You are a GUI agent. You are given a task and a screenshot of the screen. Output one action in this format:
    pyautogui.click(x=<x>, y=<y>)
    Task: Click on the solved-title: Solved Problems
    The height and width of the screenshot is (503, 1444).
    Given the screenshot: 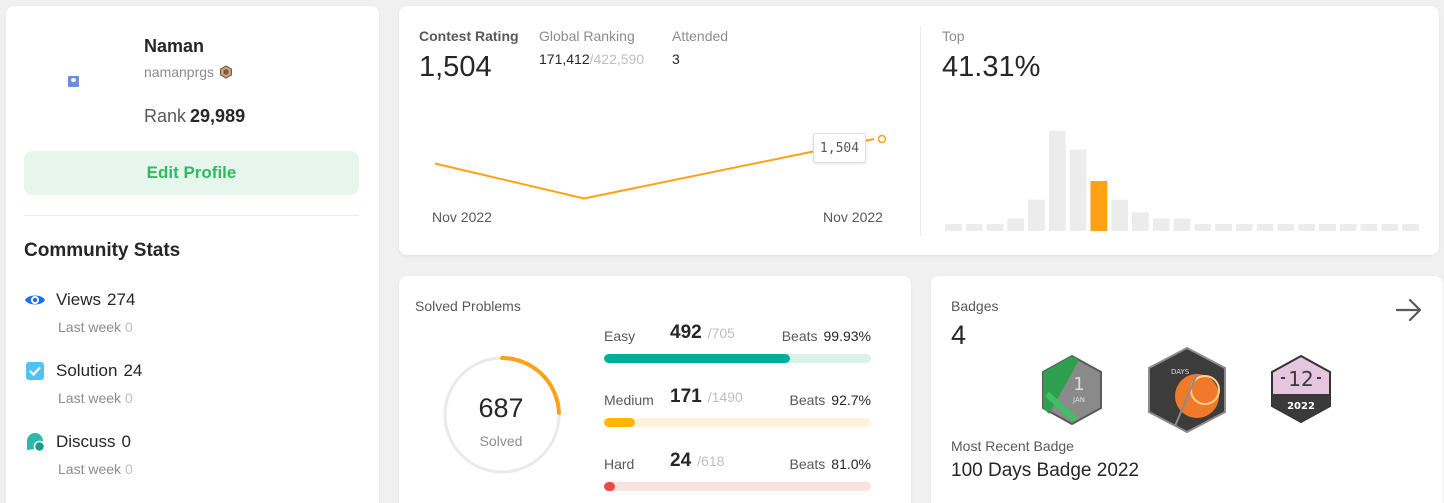 What is the action you would take?
    pyautogui.click(x=468, y=306)
    